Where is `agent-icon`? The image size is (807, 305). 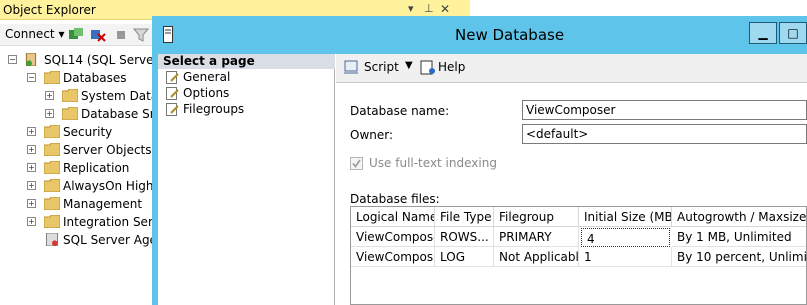
agent-icon is located at coordinates (52, 239).